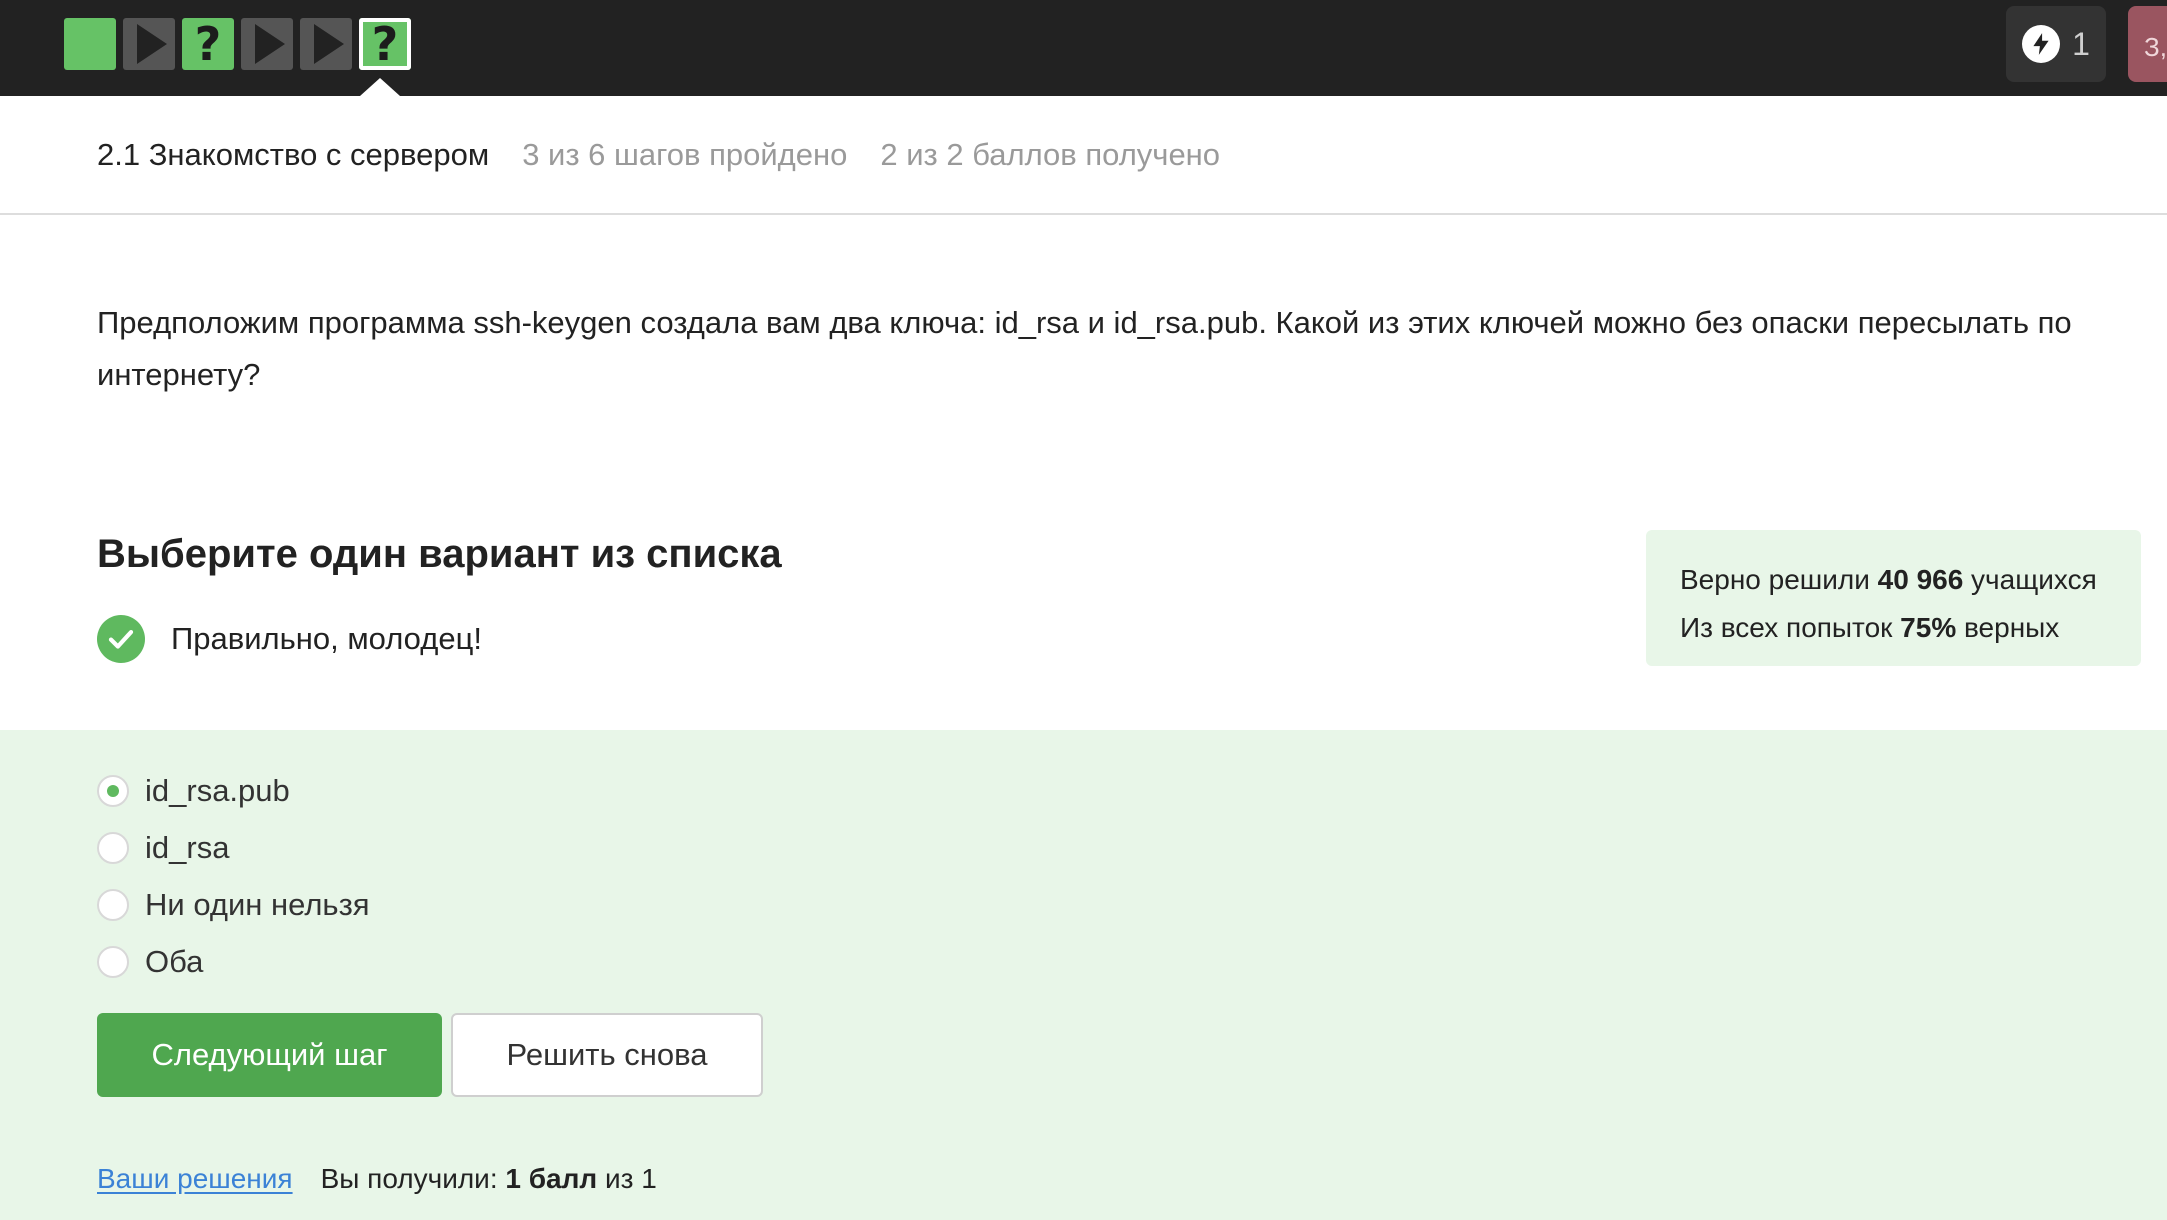  I want to click on energy-button: 1, so click(2056, 44).